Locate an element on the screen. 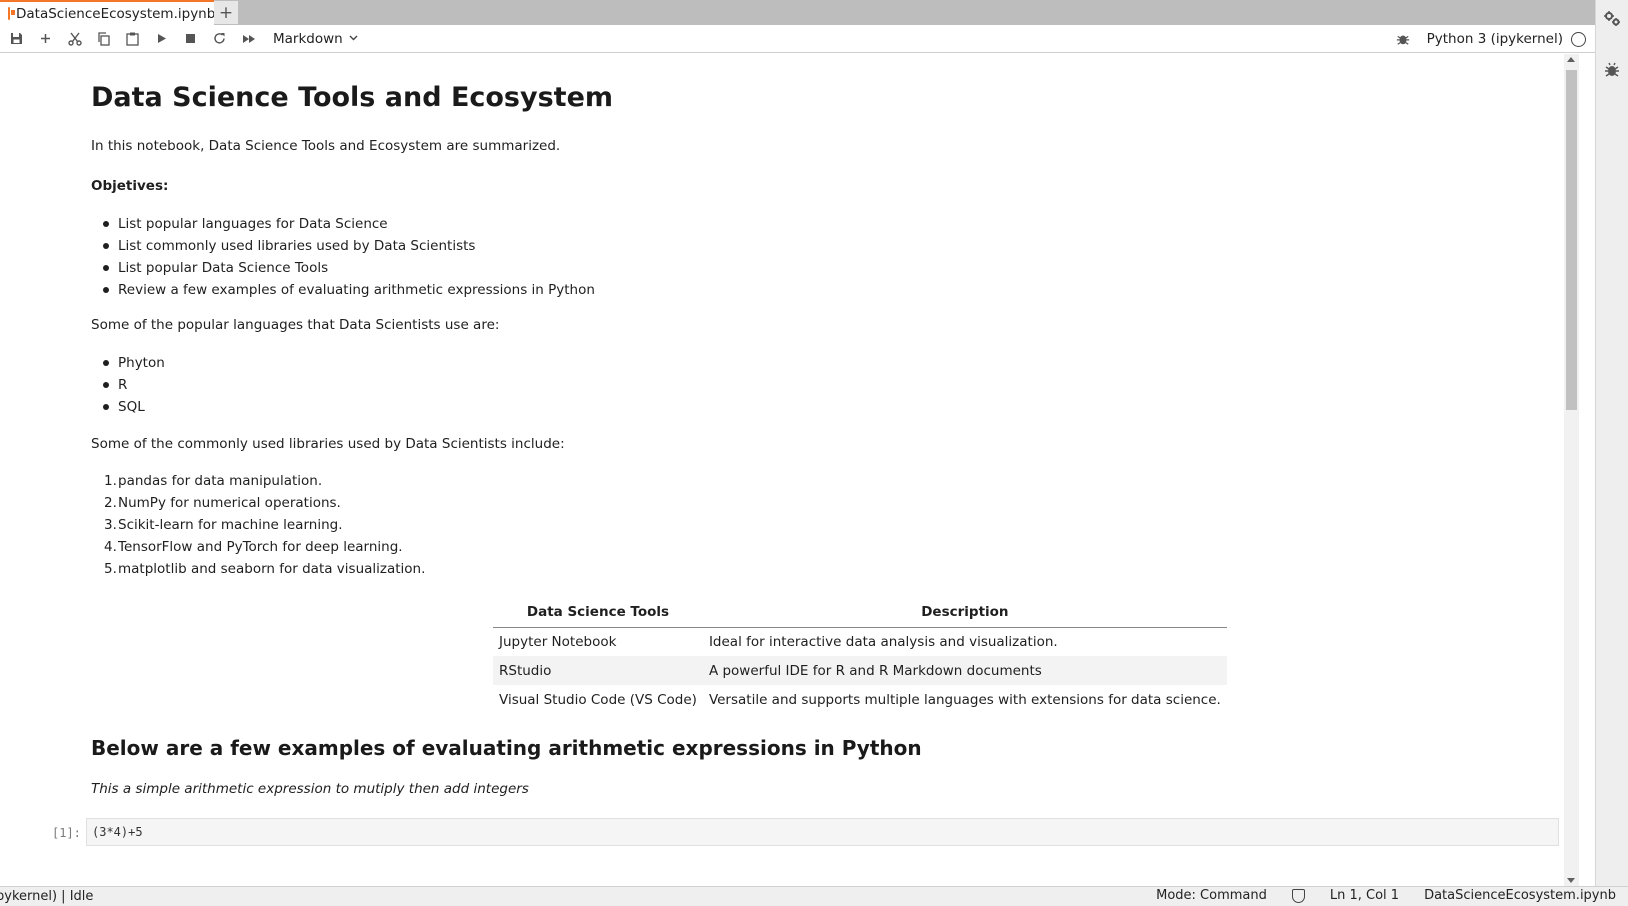  scrollbar-thumb is located at coordinates (1571, 240).